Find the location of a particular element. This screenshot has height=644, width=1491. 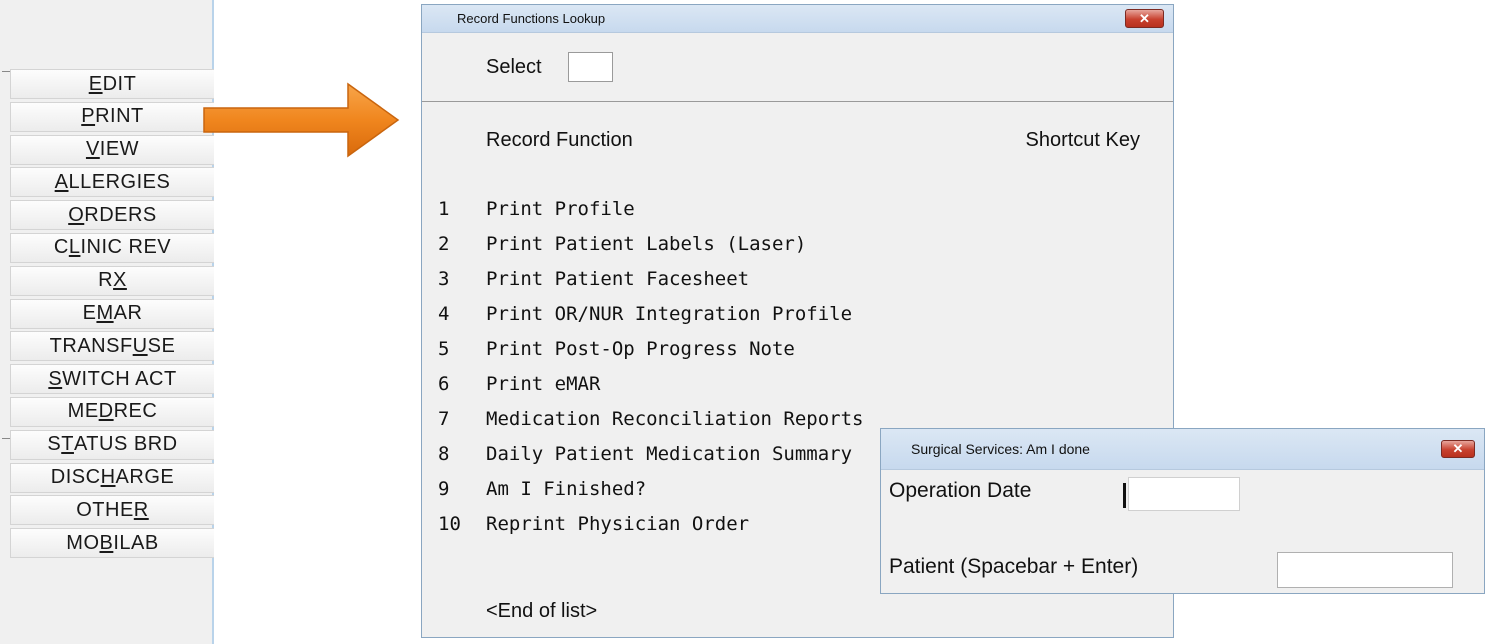

item-label: Am I Finished? is located at coordinates (566, 489).